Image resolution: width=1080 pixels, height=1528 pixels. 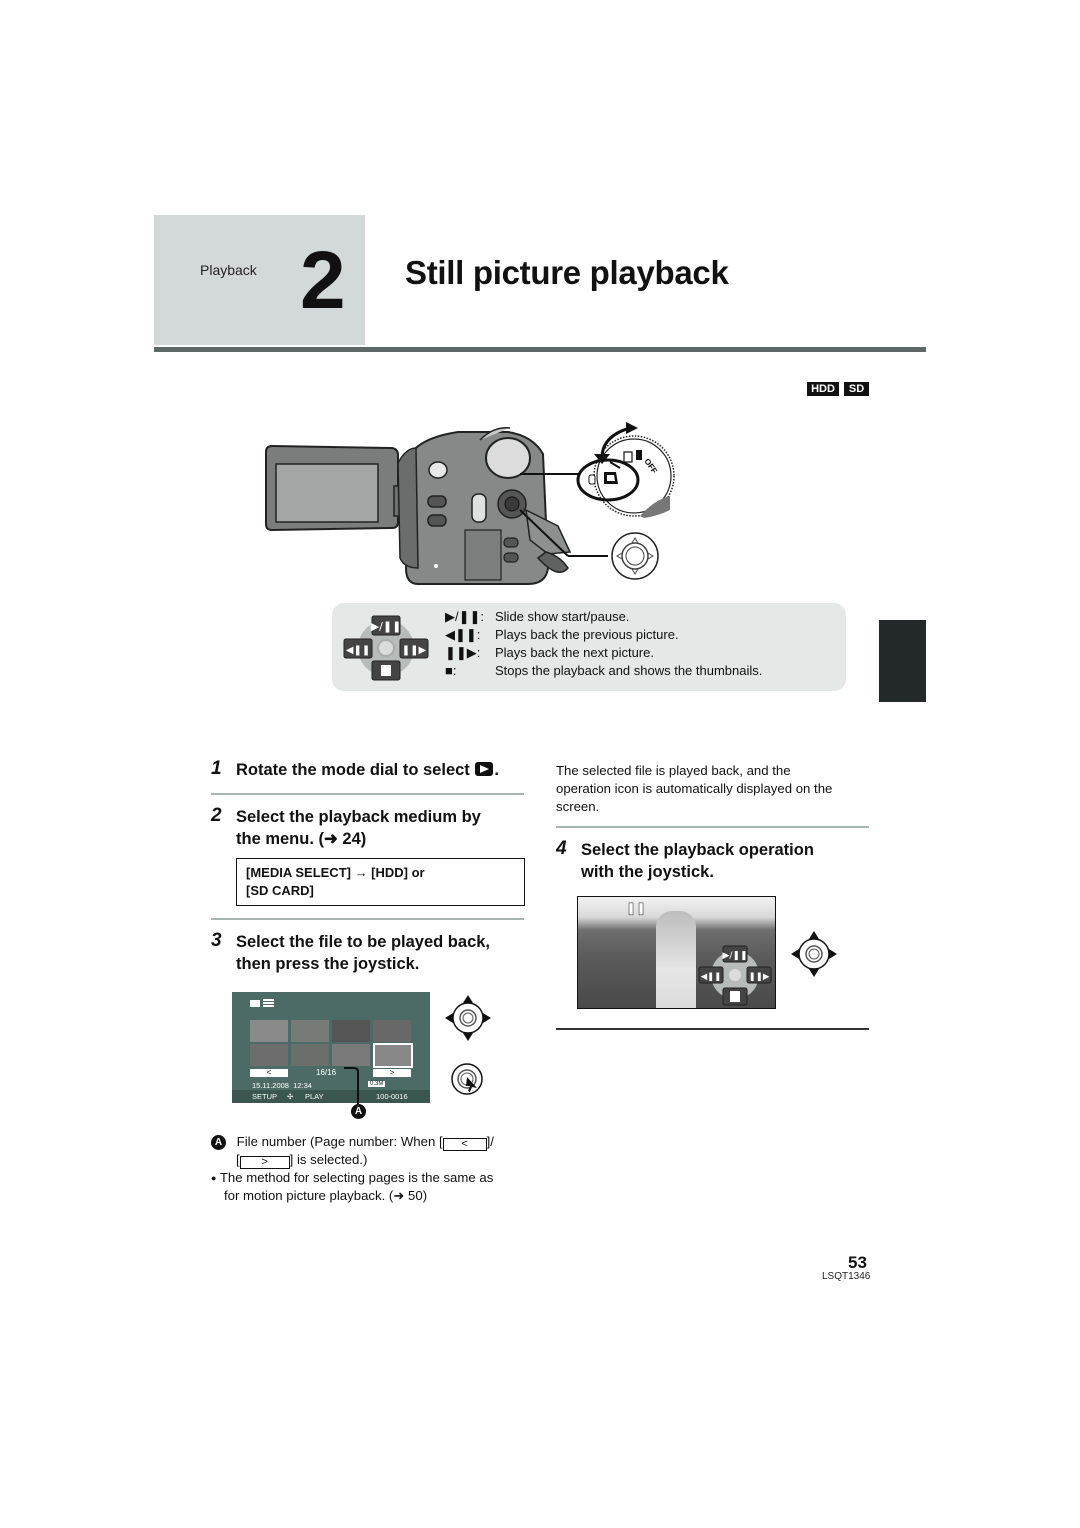 I want to click on page-number: 53, so click(x=857, y=1262).